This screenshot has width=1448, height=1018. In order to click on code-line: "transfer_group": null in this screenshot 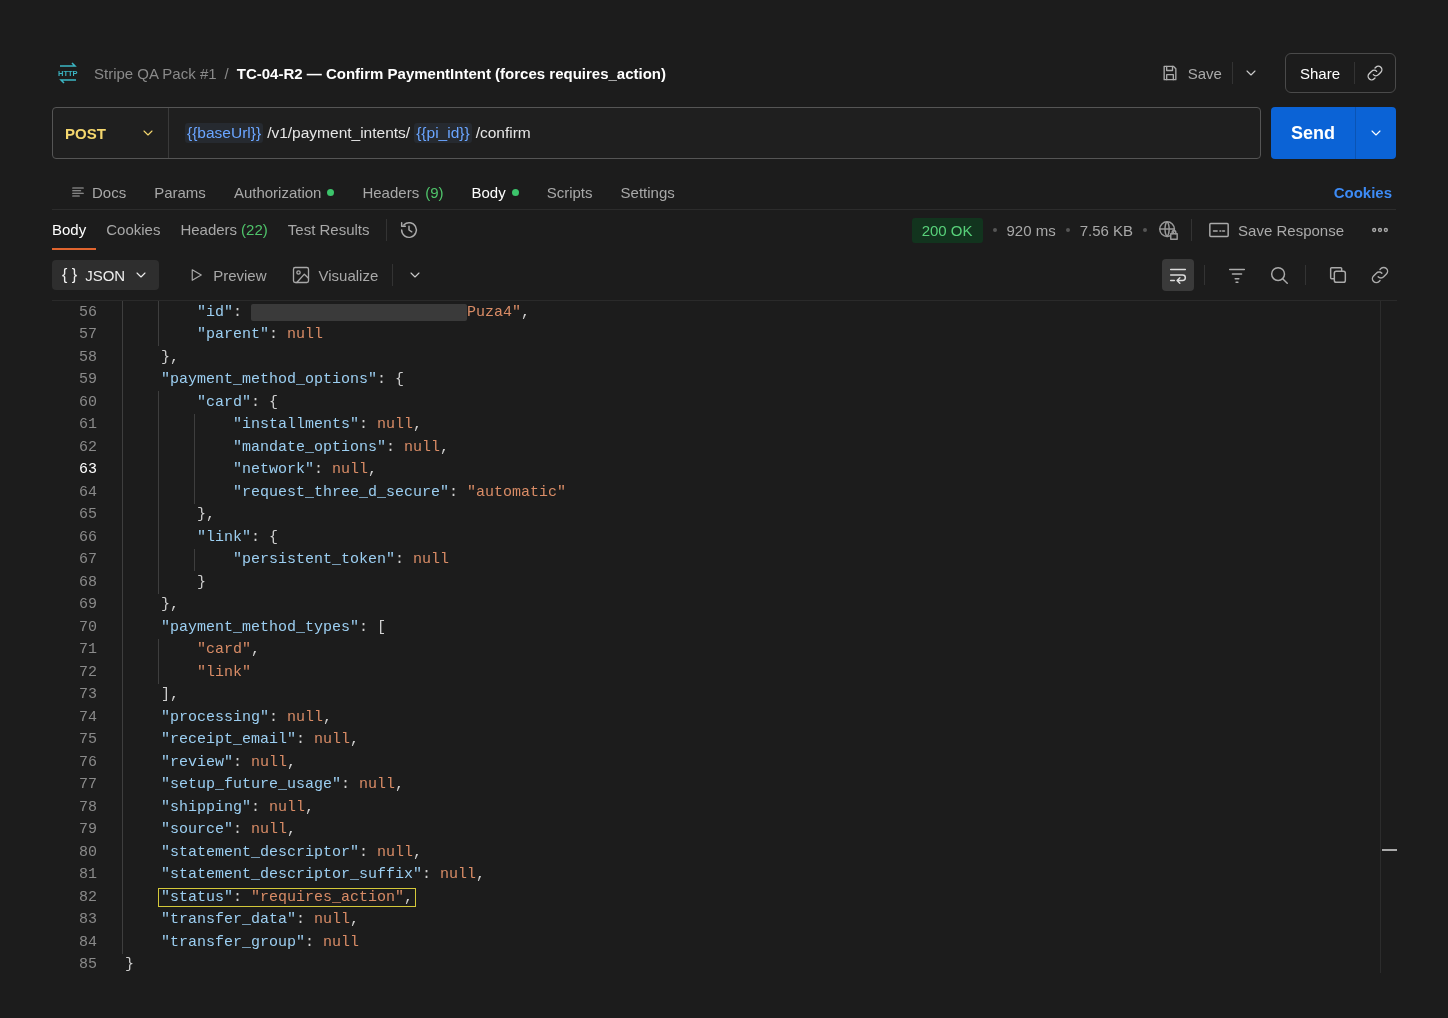, I will do `click(260, 942)`.